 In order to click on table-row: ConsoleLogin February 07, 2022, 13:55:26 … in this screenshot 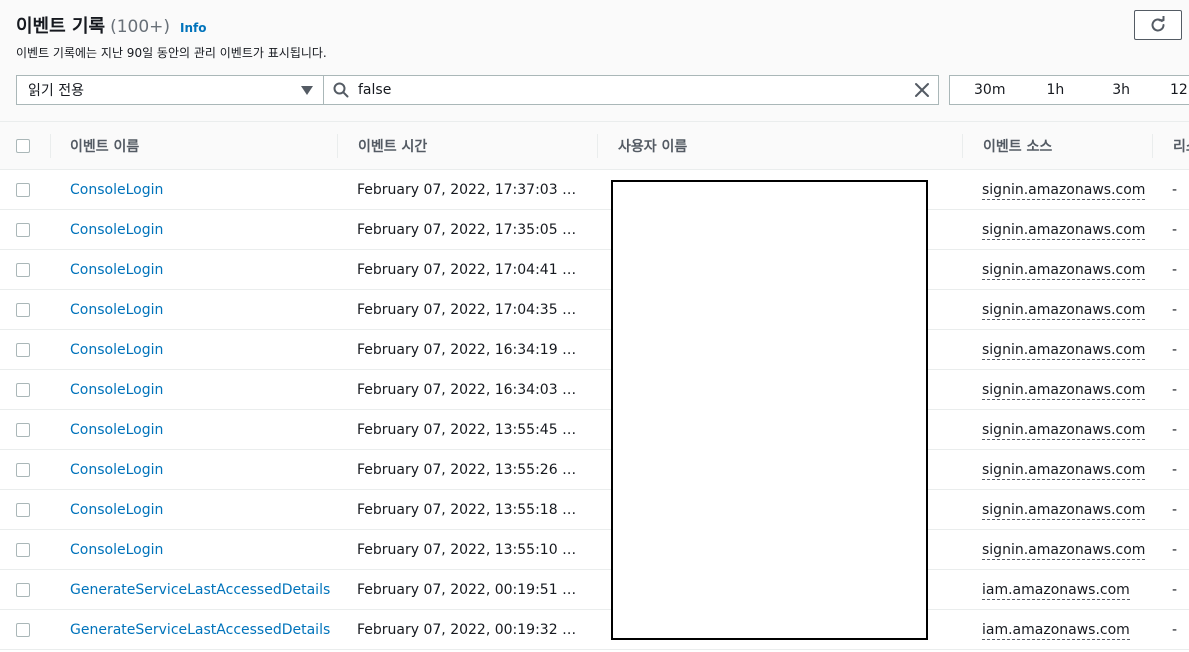, I will do `click(594, 470)`.